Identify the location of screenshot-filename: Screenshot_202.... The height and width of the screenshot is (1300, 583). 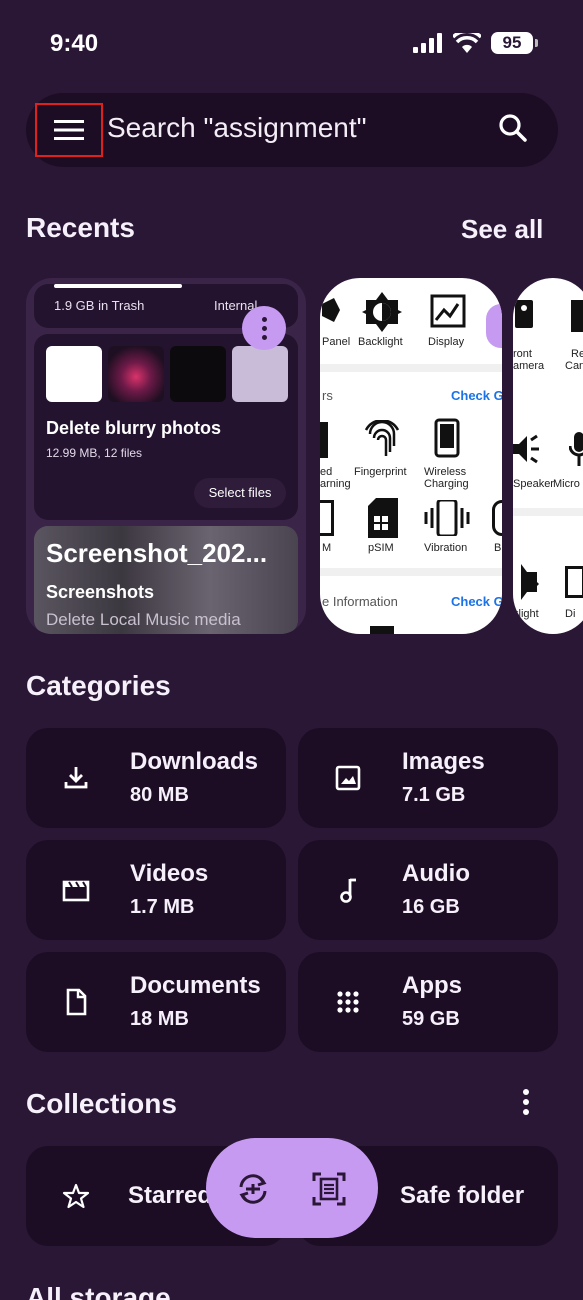
(157, 553).